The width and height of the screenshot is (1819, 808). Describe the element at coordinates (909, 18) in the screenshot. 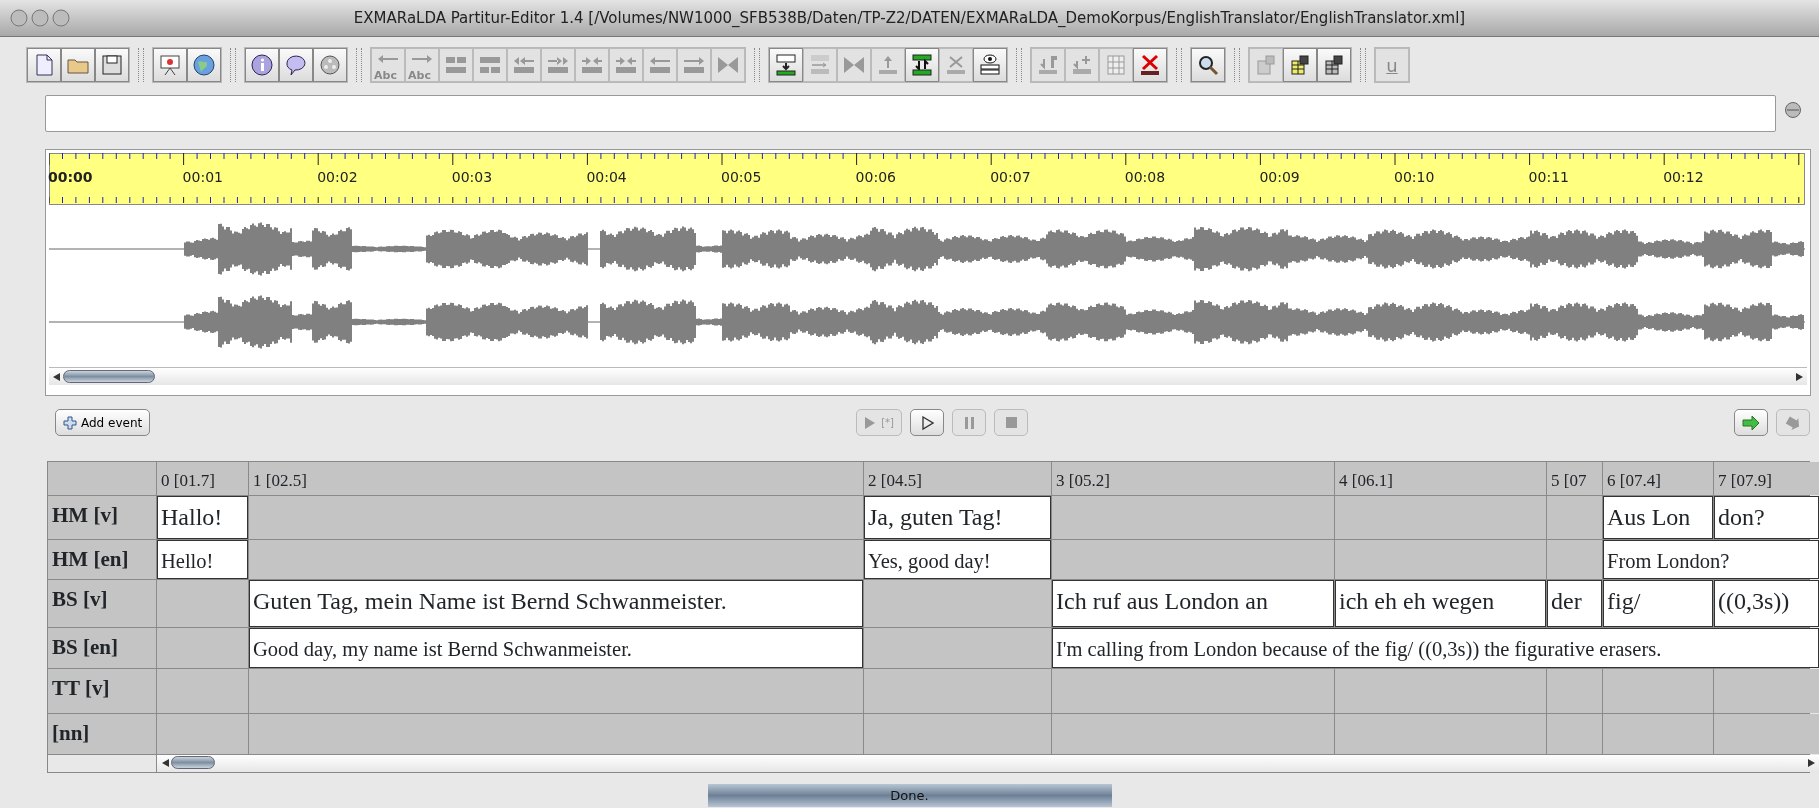

I see `window-title: EXMARaLDA Partitur-Editor 1.4 [/Volumes/NW1000_SFB538B/Daten/TP-Z2/DATEN/EXMARaLDA_DemoKorpus/EnglishTranslator/EnglishTranslator.xml]` at that location.